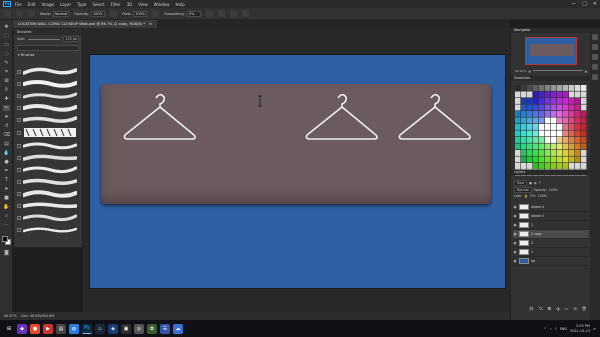 Image resolution: width=600 pixels, height=337 pixels. What do you see at coordinates (6, 99) in the screenshot?
I see `healing-brush-tool-icon: ✚` at bounding box center [6, 99].